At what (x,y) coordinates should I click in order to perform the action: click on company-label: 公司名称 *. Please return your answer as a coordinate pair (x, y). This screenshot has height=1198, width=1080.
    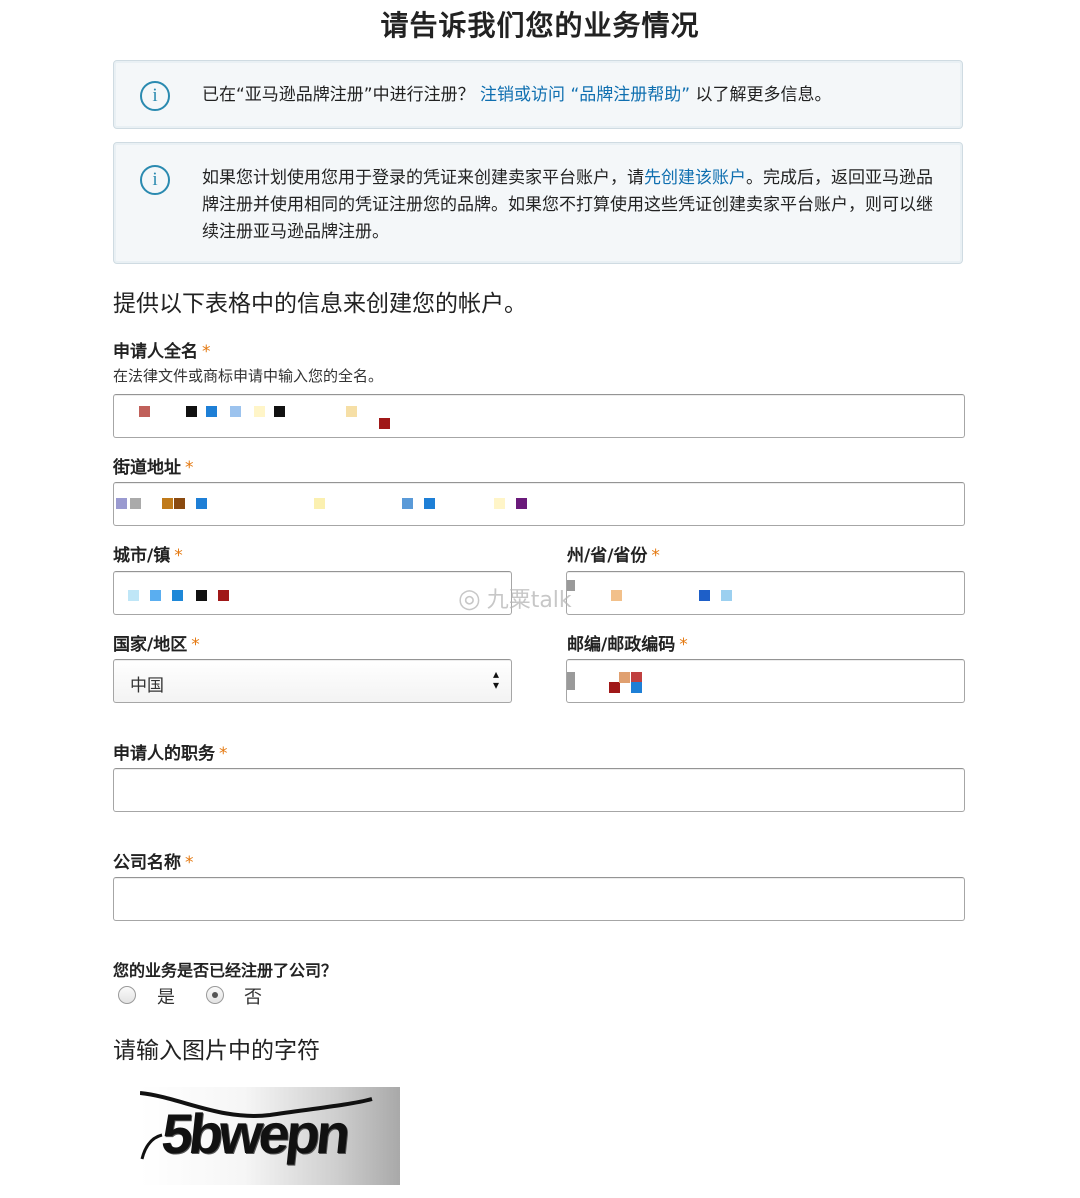
    Looking at the image, I should click on (153, 860).